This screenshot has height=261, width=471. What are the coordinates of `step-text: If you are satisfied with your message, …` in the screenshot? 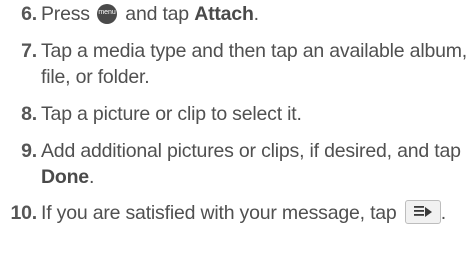 It's located at (255, 213).